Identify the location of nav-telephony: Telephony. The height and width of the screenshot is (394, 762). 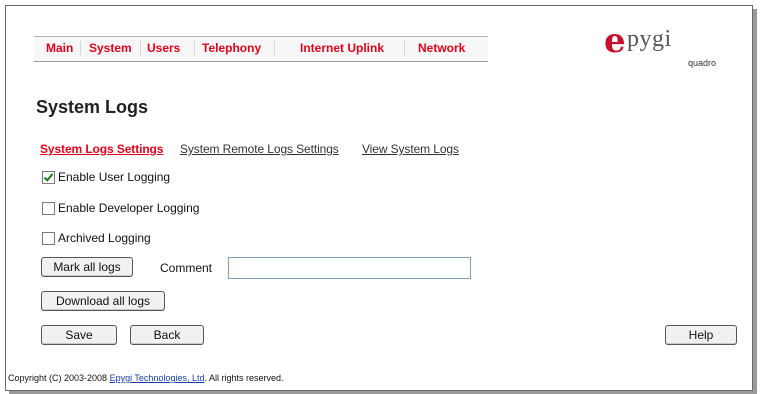
(231, 48).